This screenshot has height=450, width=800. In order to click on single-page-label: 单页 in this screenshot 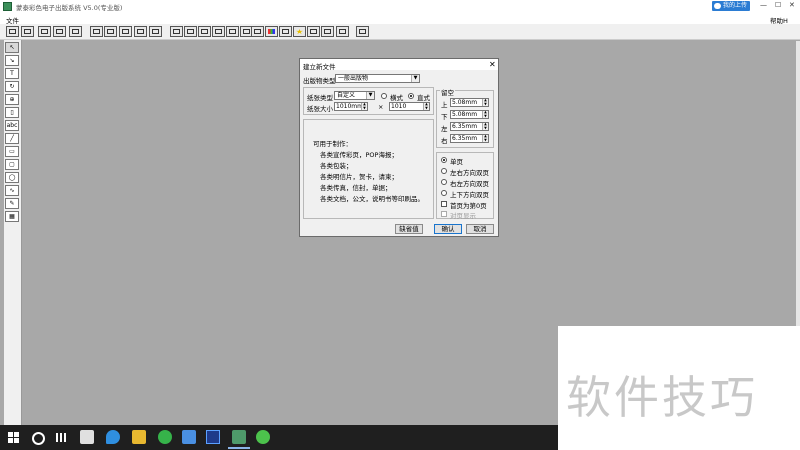, I will do `click(456, 162)`.